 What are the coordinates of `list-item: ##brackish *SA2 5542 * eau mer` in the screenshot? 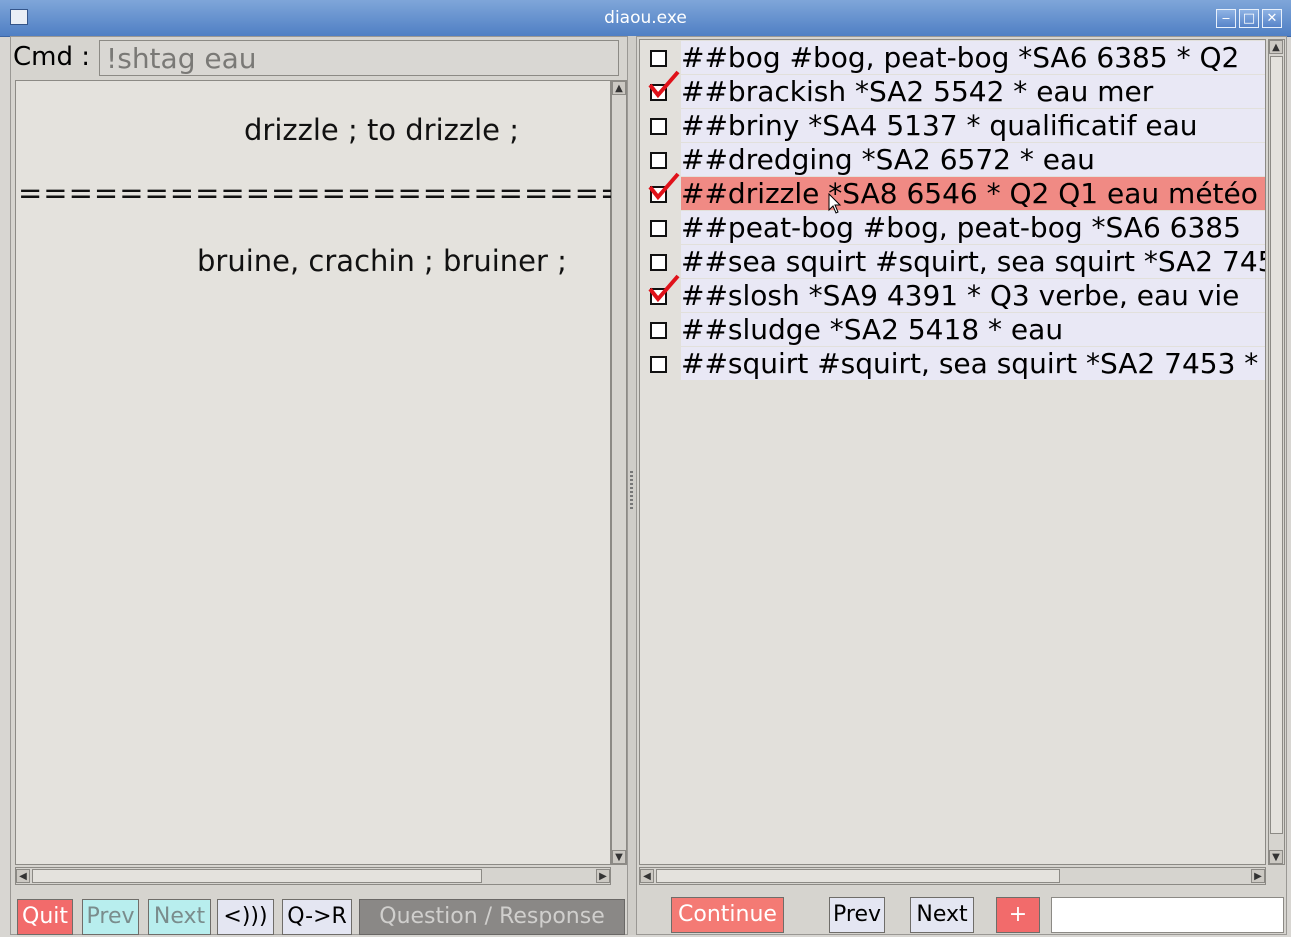 It's located at (952, 89).